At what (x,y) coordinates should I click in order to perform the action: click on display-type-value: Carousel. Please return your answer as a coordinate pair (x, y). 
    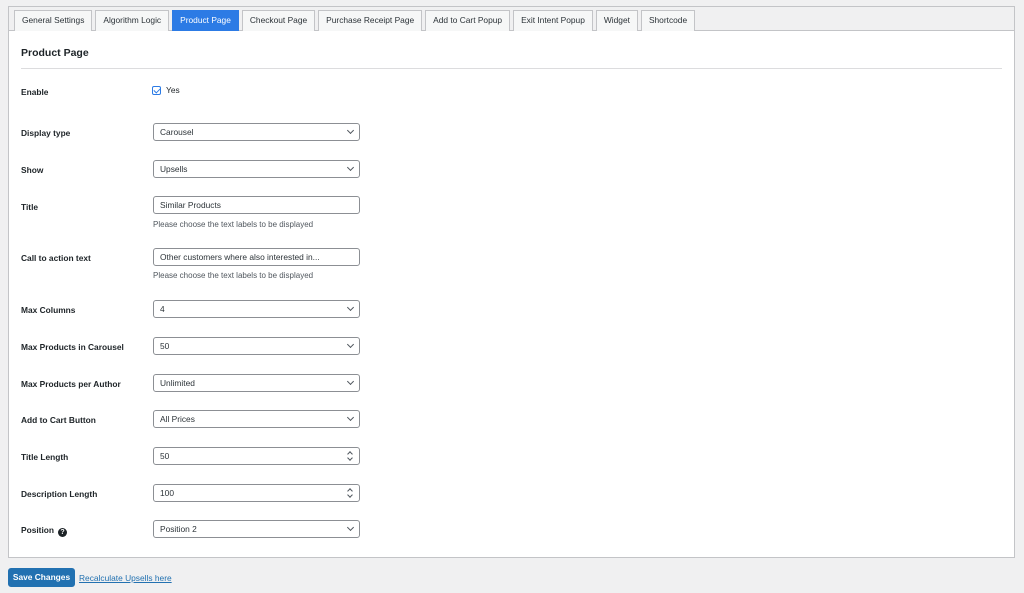
    Looking at the image, I should click on (177, 132).